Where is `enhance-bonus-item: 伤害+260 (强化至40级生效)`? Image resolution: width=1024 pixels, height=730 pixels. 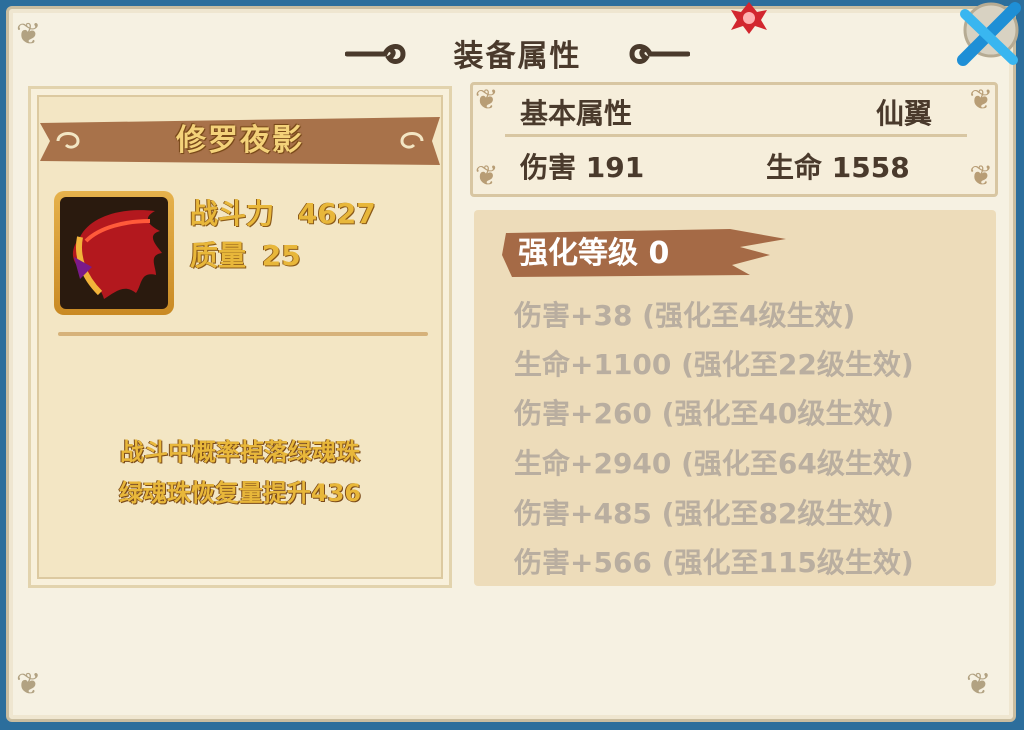
enhance-bonus-item: 伤害+260 (强化至40级生效) is located at coordinates (704, 413).